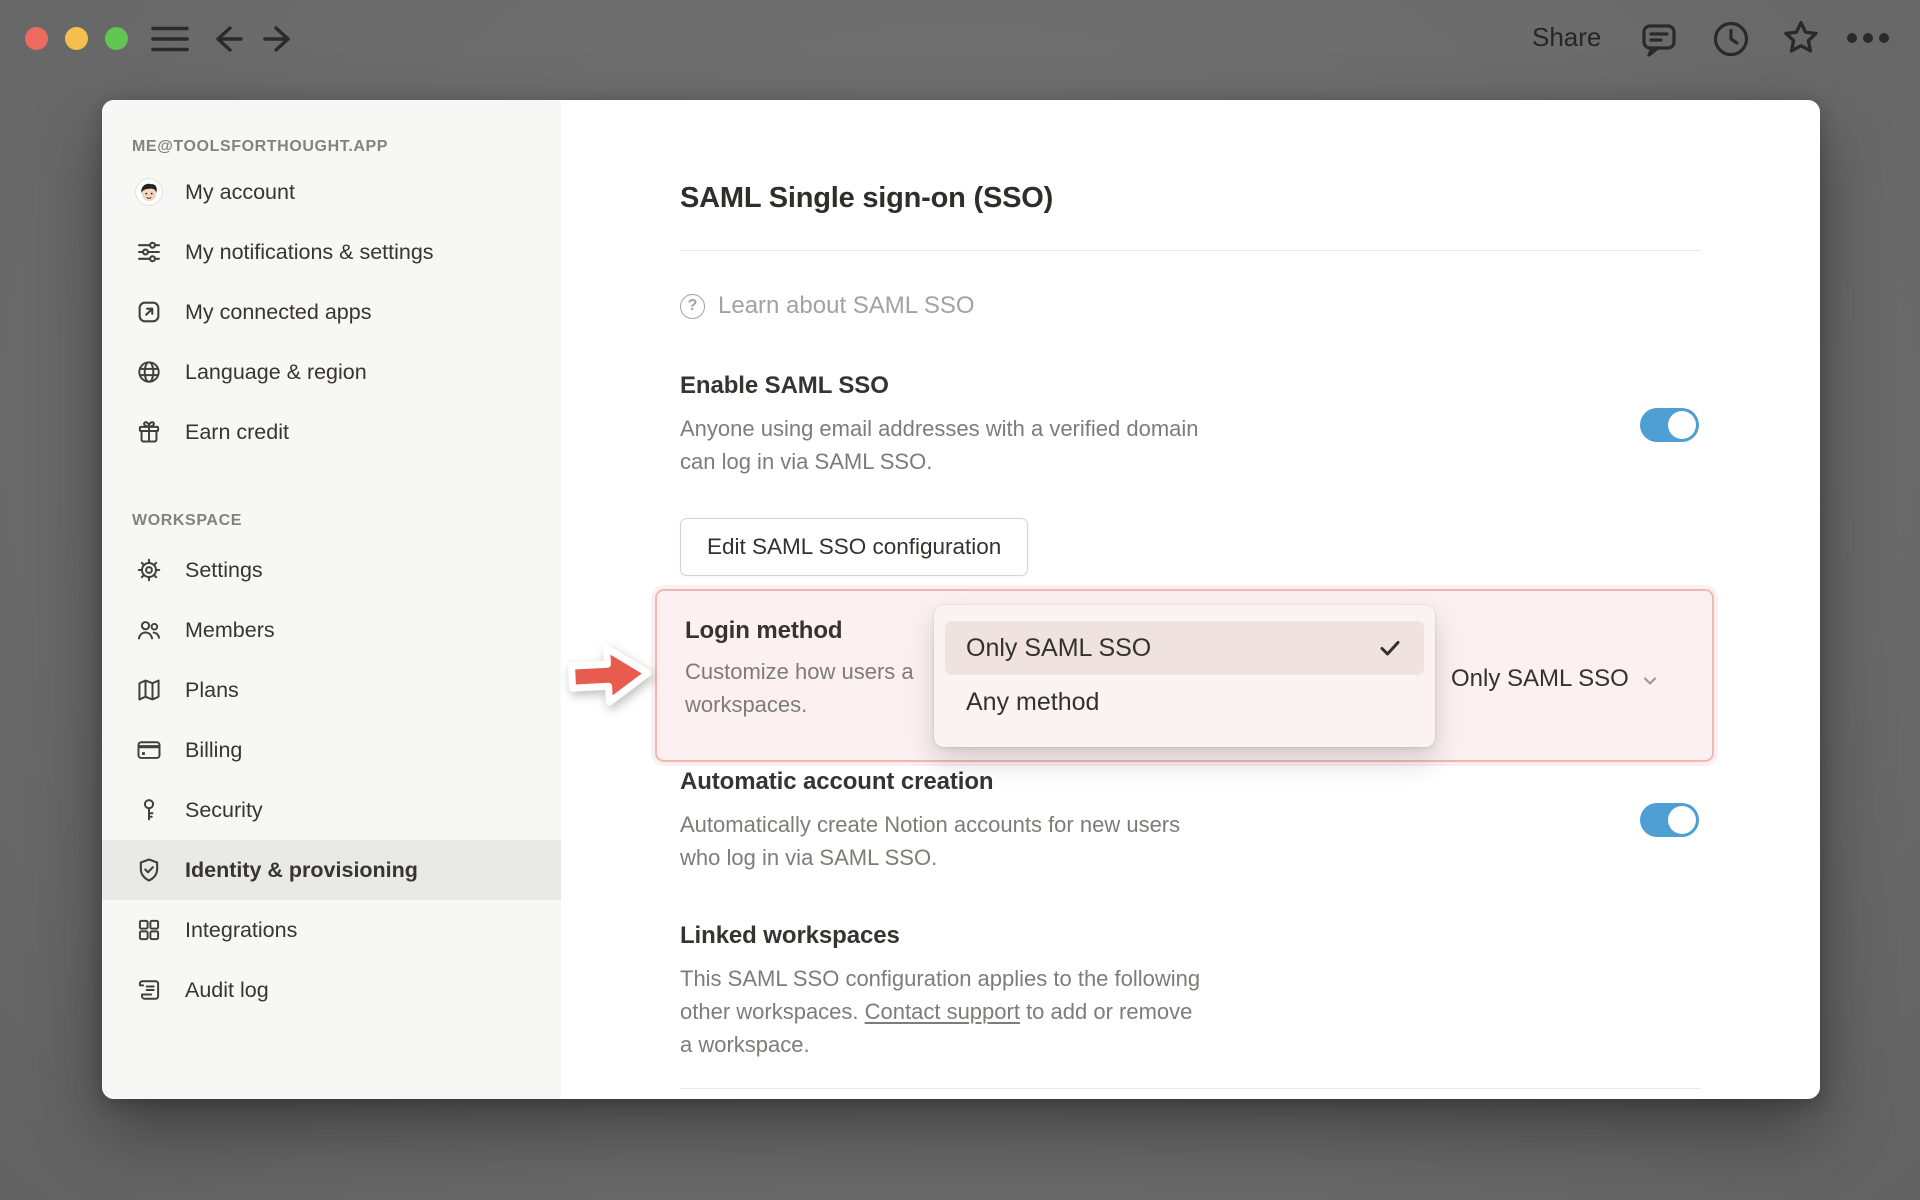 The height and width of the screenshot is (1200, 1920). I want to click on login-method-dropdown: Only SAML SSO Any method, so click(1184, 676).